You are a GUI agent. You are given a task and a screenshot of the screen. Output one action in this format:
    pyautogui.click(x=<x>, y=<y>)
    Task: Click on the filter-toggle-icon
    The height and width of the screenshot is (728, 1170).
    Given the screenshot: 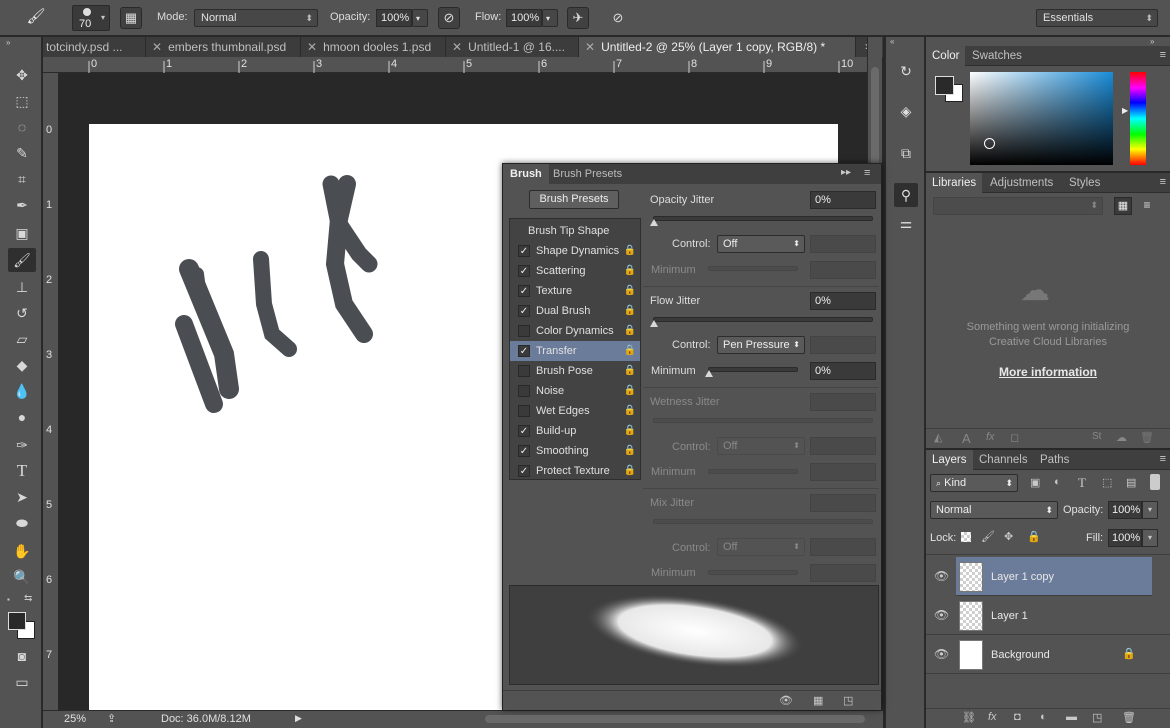 What is the action you would take?
    pyautogui.click(x=1155, y=482)
    